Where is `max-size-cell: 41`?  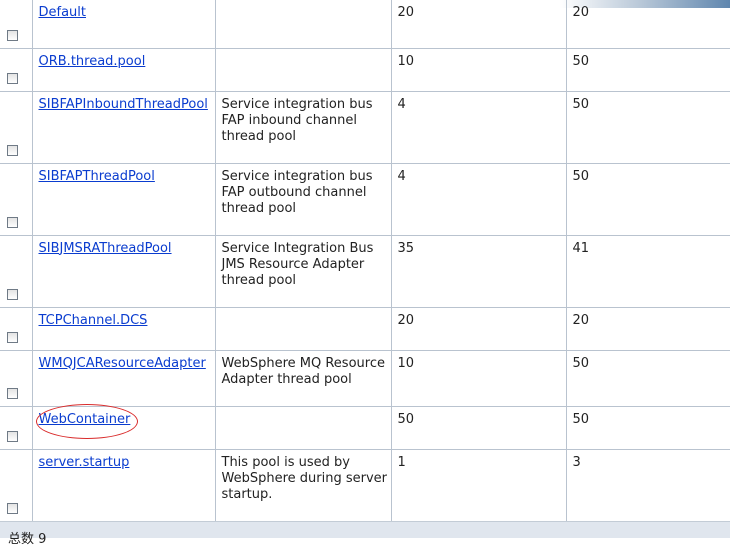 max-size-cell: 41 is located at coordinates (648, 271).